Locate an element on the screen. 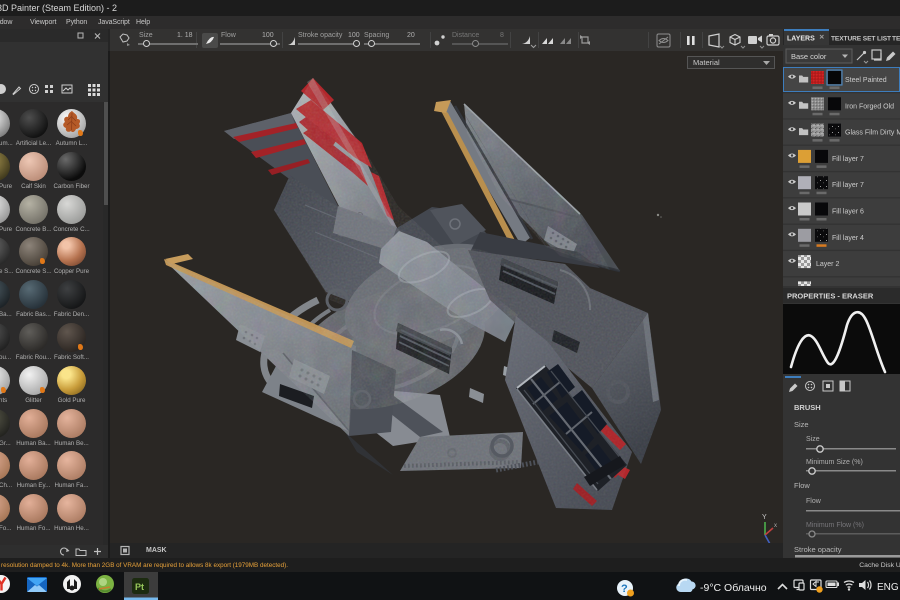 Image resolution: width=900 pixels, height=600 pixels. svg-text: LAYERS is located at coordinates (801, 39).